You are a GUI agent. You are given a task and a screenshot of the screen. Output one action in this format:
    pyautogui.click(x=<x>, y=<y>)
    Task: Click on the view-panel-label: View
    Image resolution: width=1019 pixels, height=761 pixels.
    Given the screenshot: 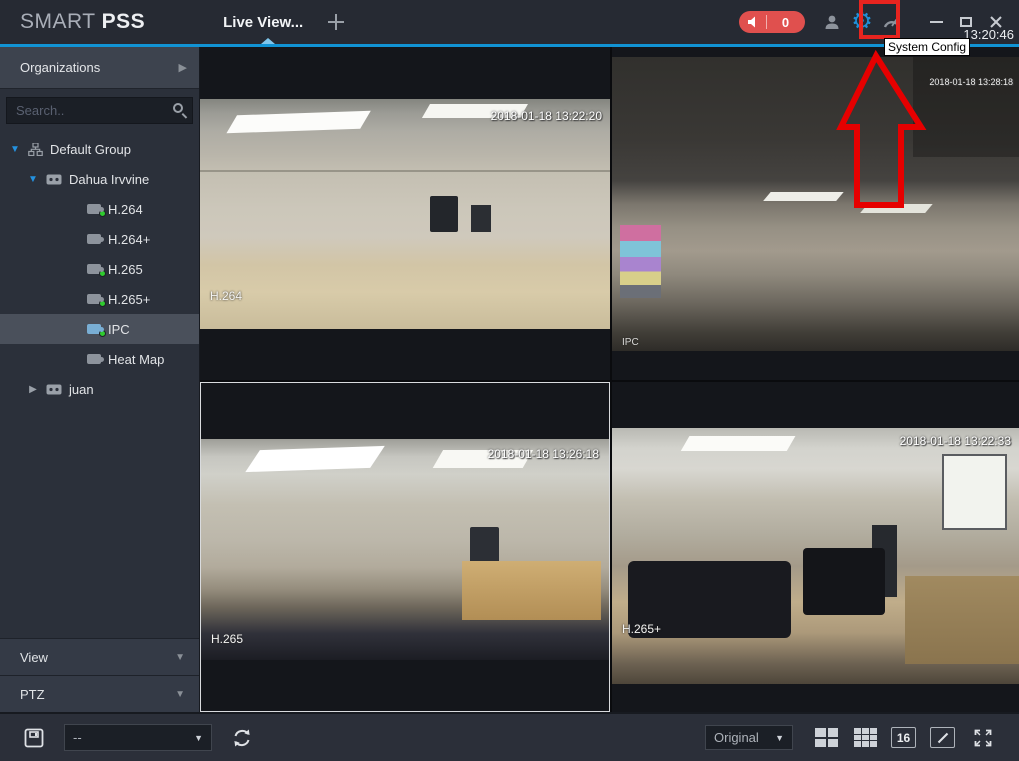 What is the action you would take?
    pyautogui.click(x=34, y=657)
    